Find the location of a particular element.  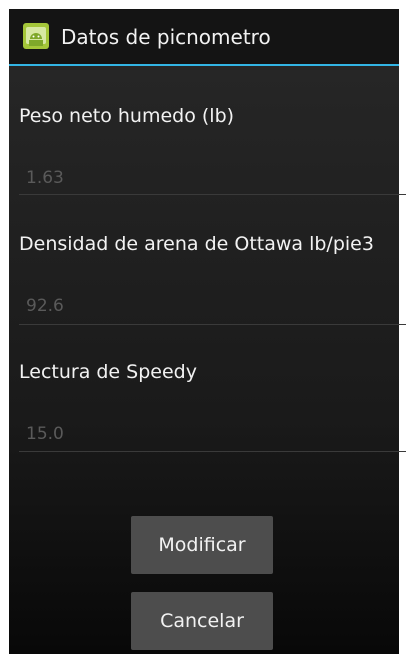

lectura-speedy-input: 15.0 is located at coordinates (45, 434).